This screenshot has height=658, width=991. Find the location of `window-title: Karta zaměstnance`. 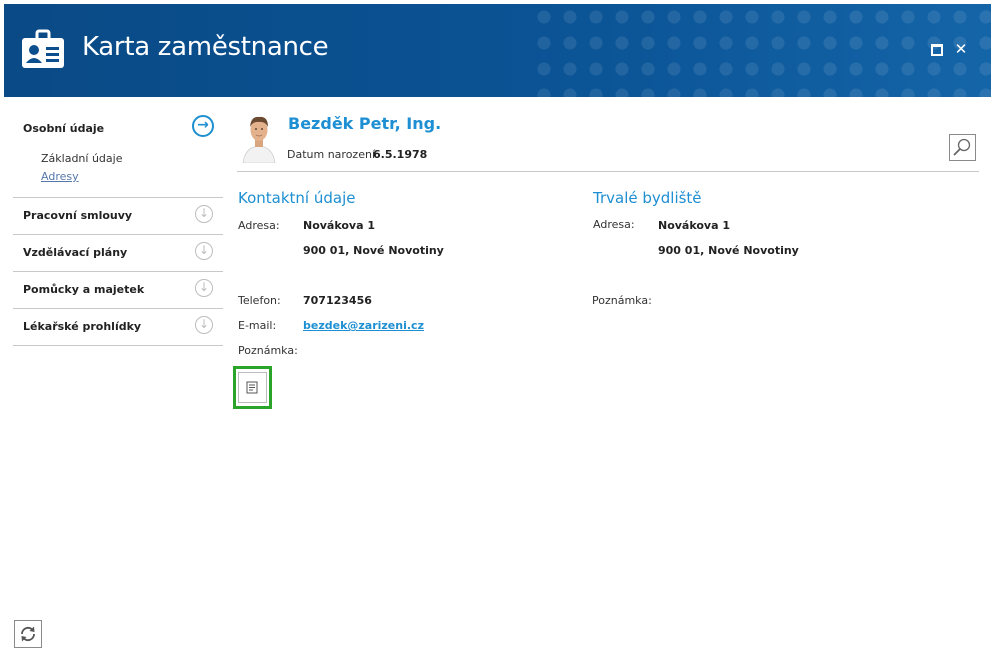

window-title: Karta zaměstnance is located at coordinates (205, 47).